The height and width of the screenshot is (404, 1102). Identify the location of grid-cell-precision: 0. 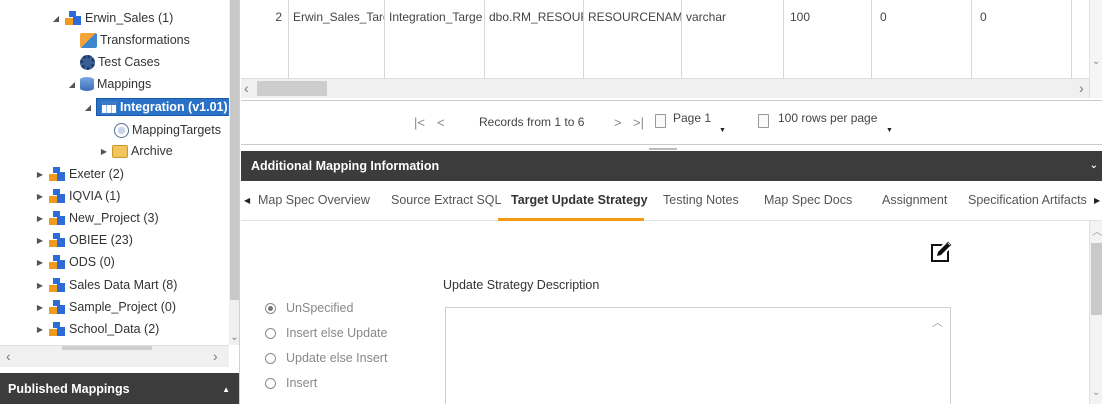
(922, 39).